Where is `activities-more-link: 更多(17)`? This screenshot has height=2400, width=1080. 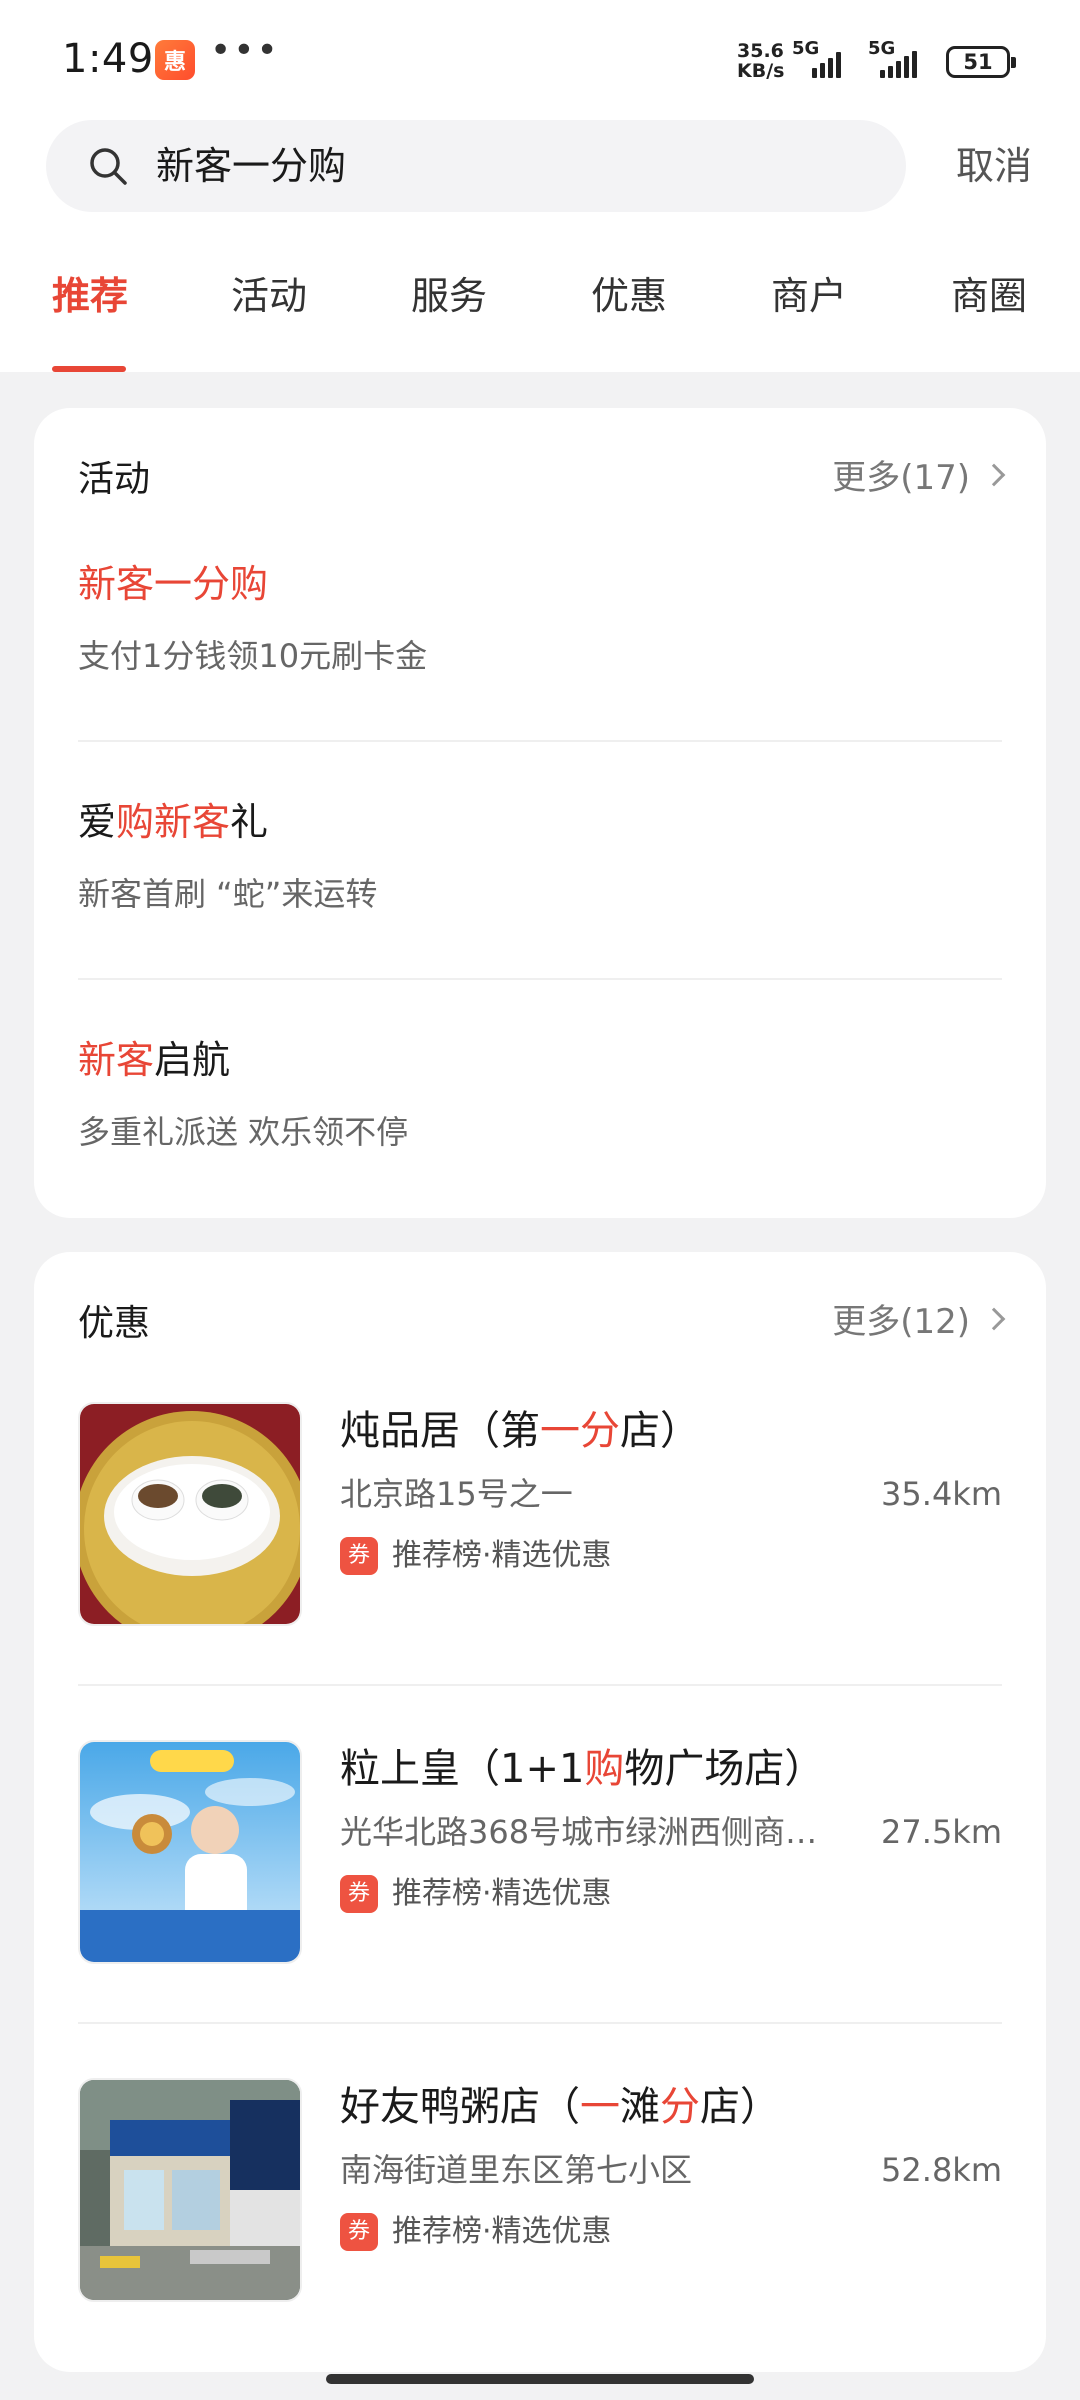
activities-more-link: 更多(17) is located at coordinates (919, 474).